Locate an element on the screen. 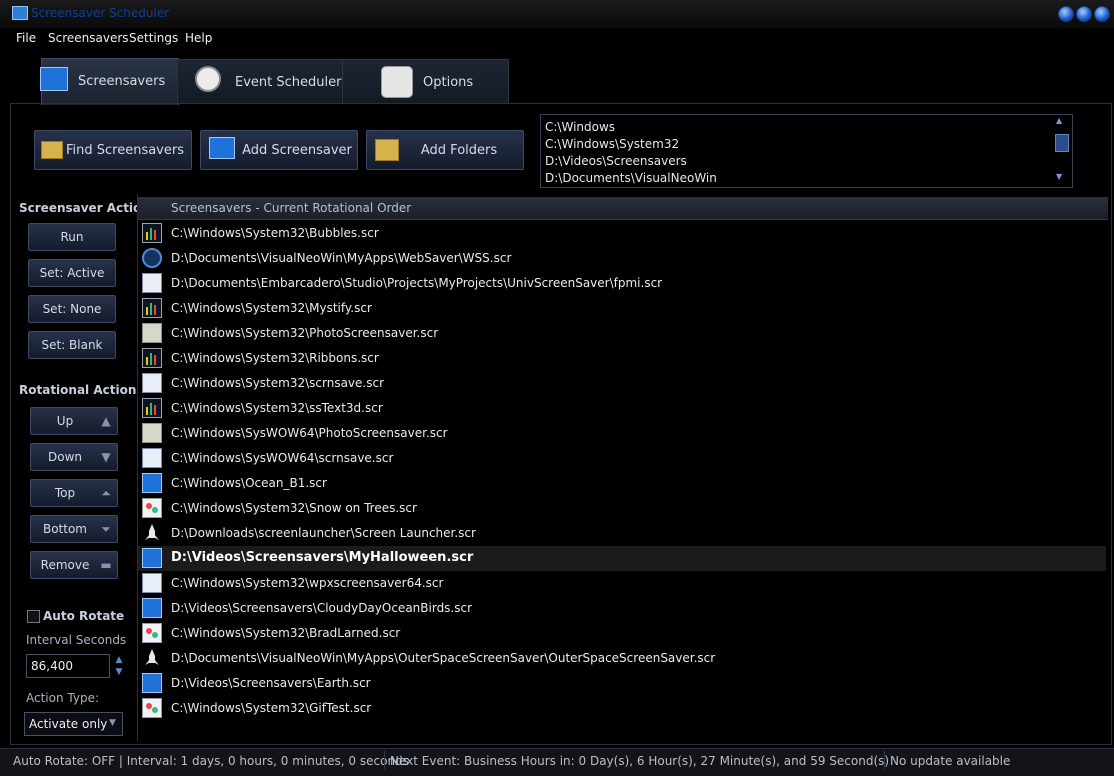 The width and height of the screenshot is (1114, 776). status-divider is located at coordinates (884, 760).